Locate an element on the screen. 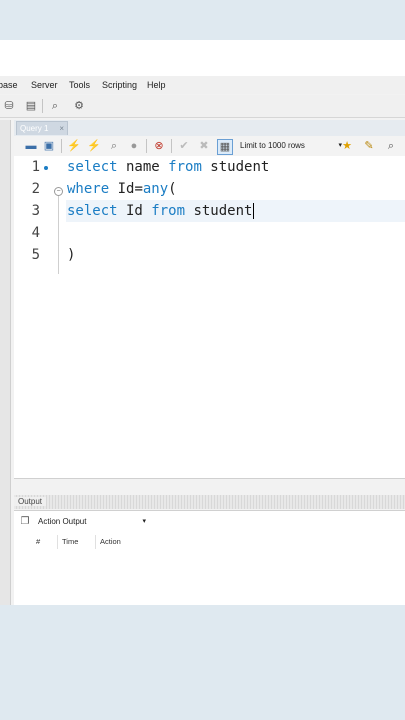  menu-scripting: Scripting is located at coordinates (119, 85).